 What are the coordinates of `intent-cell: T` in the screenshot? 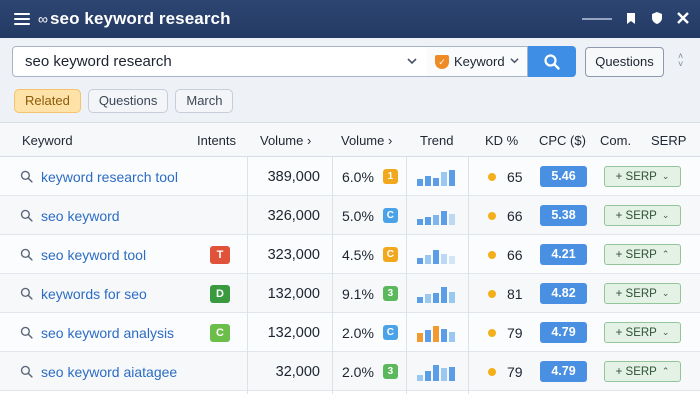 It's located at (220, 254).